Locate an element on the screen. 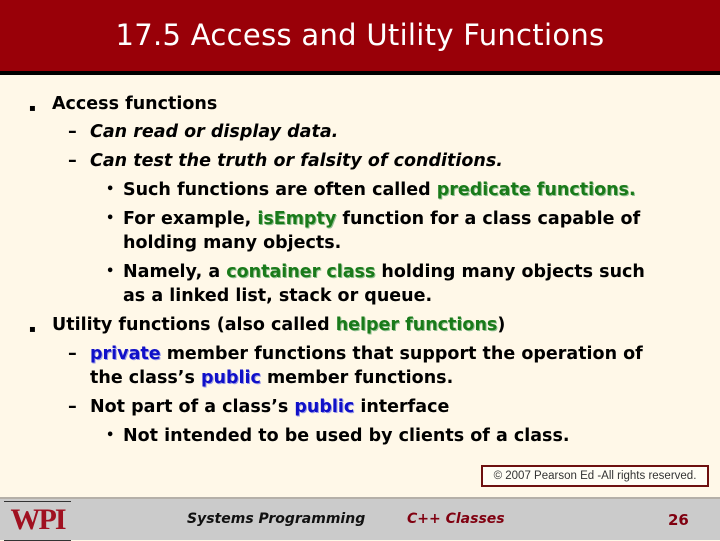  highlight-container-class: container class is located at coordinates (301, 272).